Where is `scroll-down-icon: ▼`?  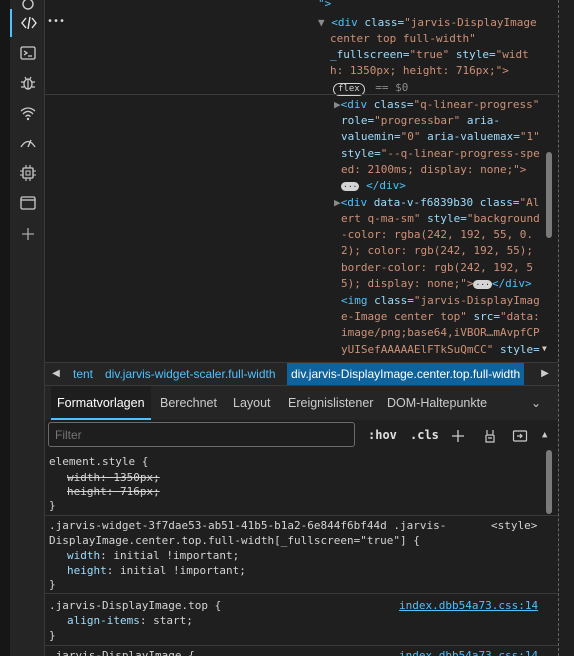 scroll-down-icon: ▼ is located at coordinates (544, 349).